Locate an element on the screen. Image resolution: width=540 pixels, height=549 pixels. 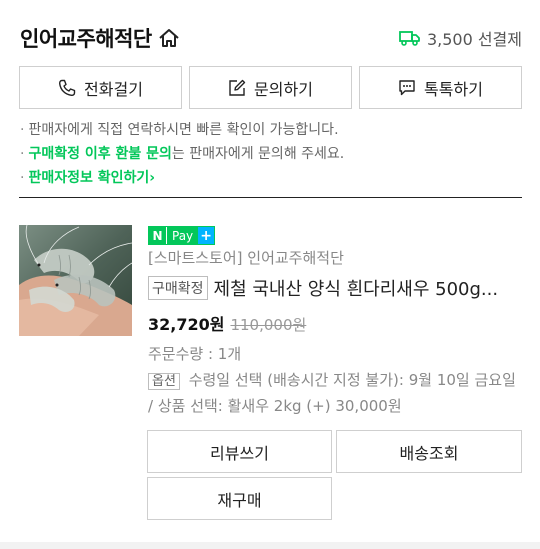
seller-name: 인어교주해적단 is located at coordinates (86, 38).